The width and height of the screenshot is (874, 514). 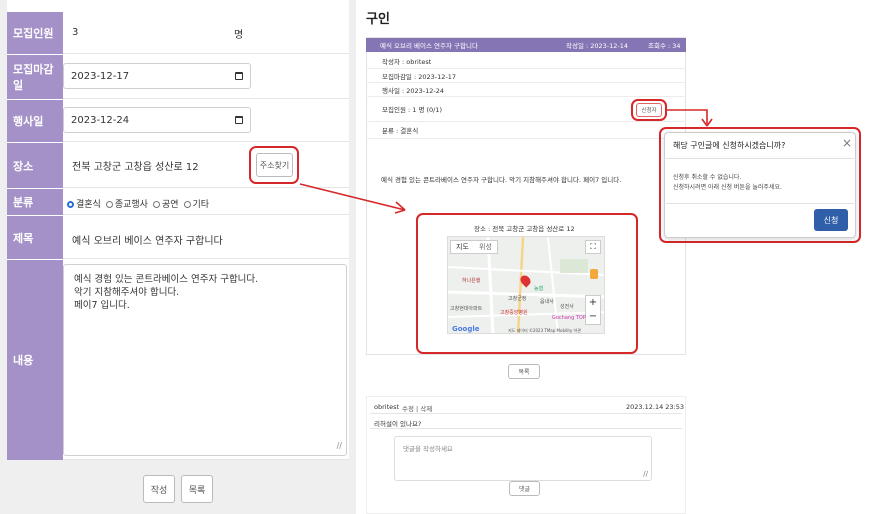 I want to click on modal-title: 해당 구인글에 신청하시겠습니까?, so click(x=729, y=145).